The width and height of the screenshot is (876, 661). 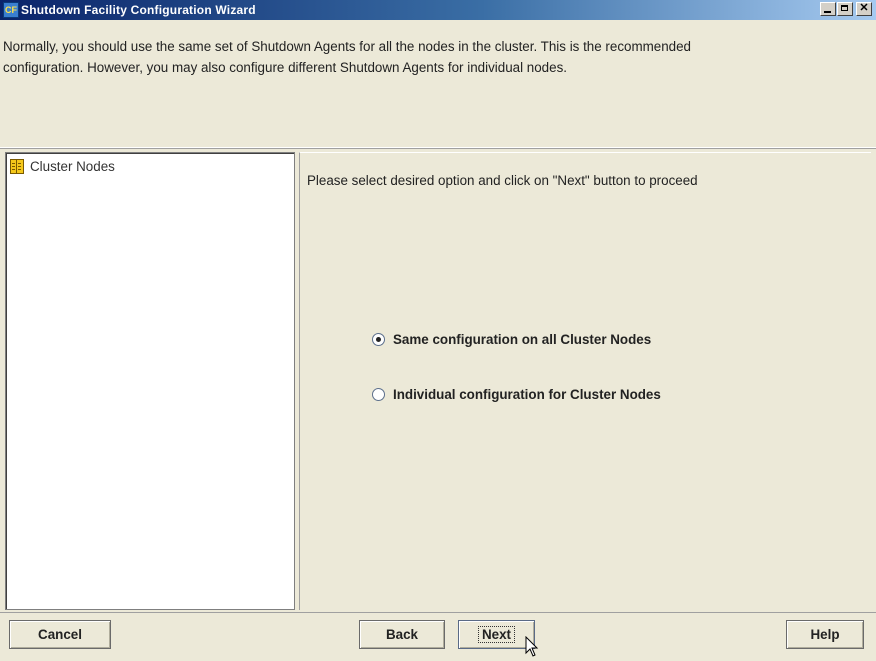 I want to click on tree-item-cluster-nodes: Cluster Nodes, so click(x=62, y=166).